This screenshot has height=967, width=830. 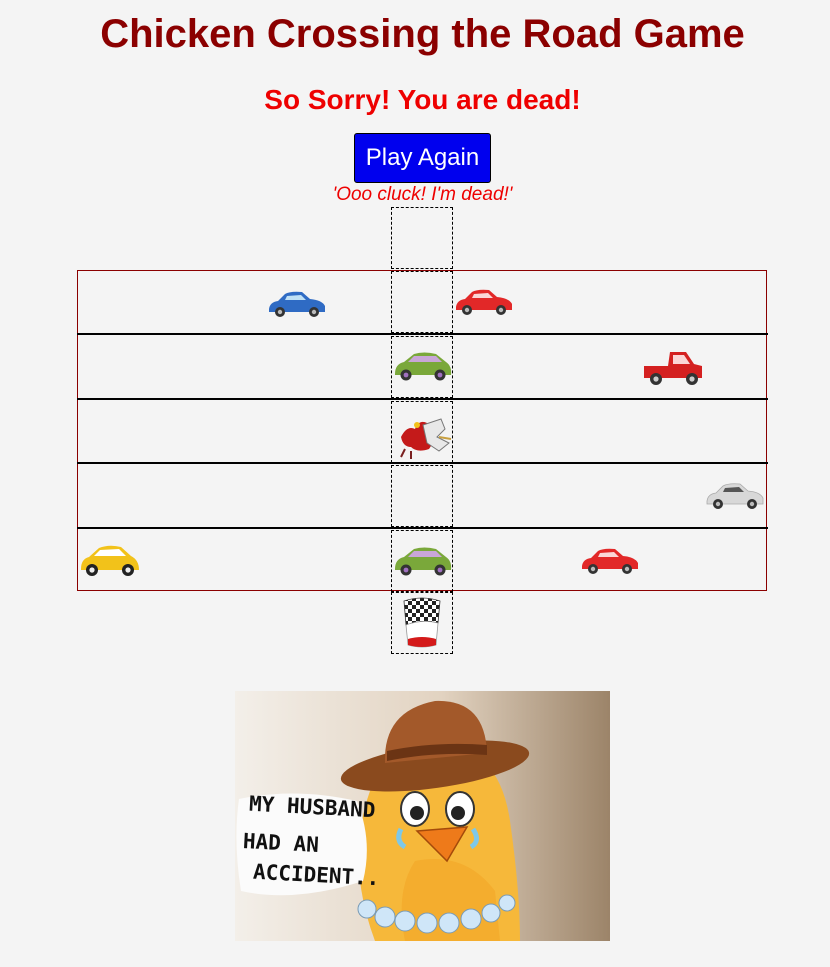 I want to click on finish-cell, so click(x=422, y=623).